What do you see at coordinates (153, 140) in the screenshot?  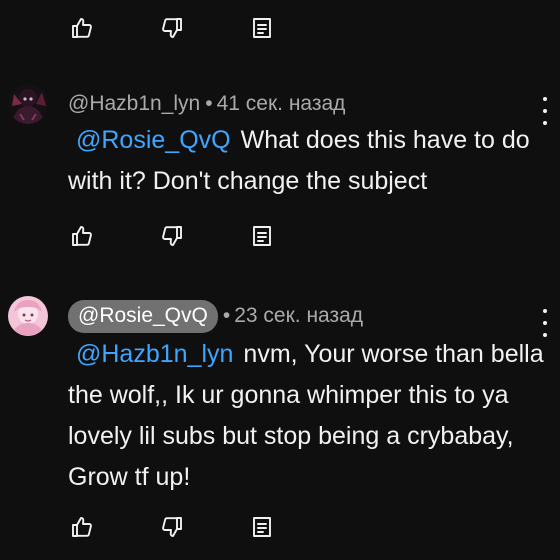 I see `mention-link: @Rosie_QvQ` at bounding box center [153, 140].